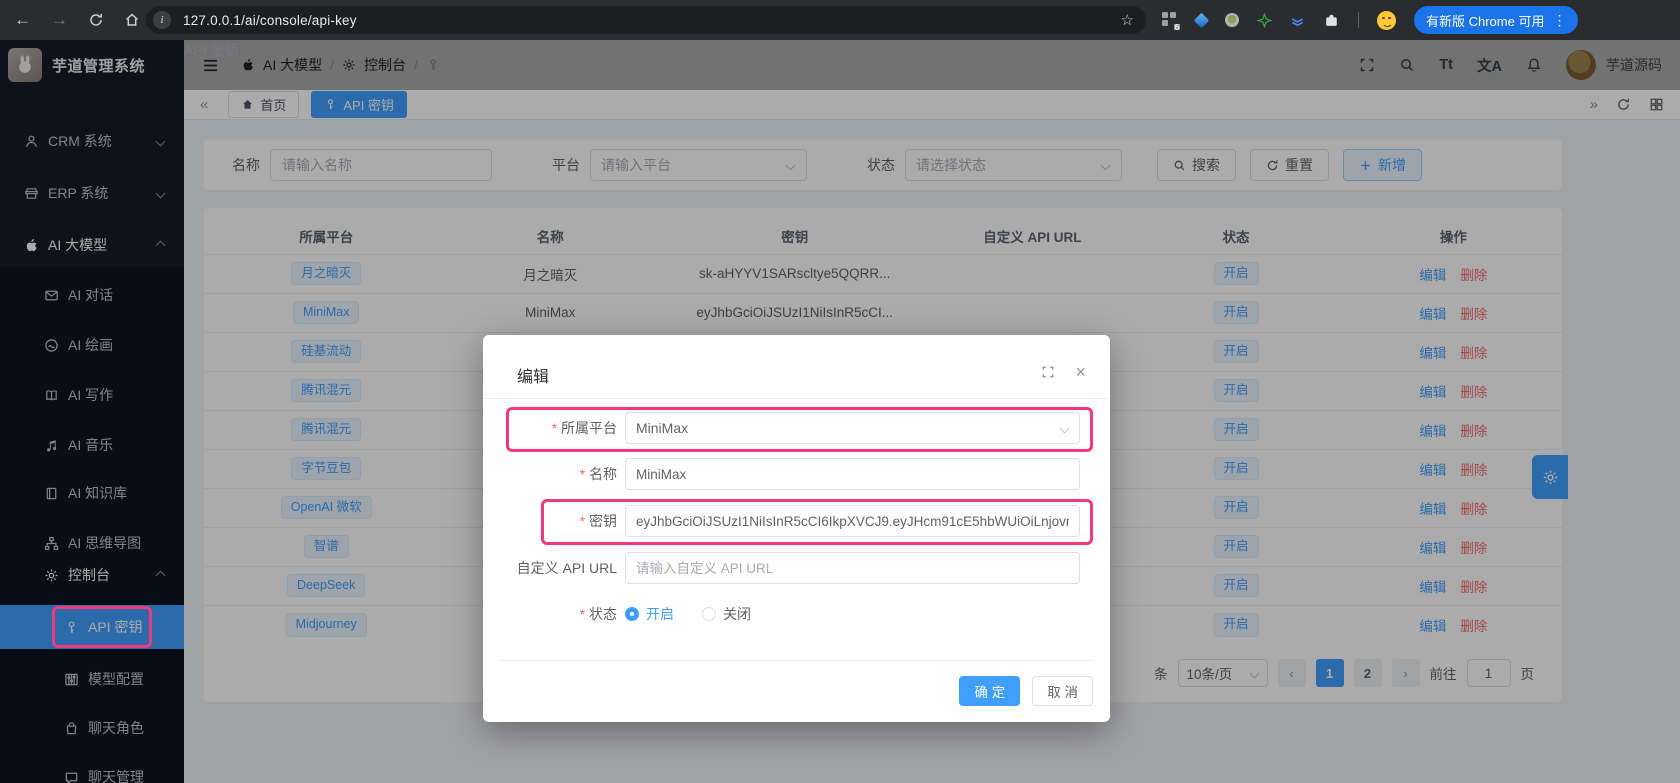 This screenshot has height=783, width=1680. I want to click on status-field-row: 状态 开启 关闭, so click(796, 614).